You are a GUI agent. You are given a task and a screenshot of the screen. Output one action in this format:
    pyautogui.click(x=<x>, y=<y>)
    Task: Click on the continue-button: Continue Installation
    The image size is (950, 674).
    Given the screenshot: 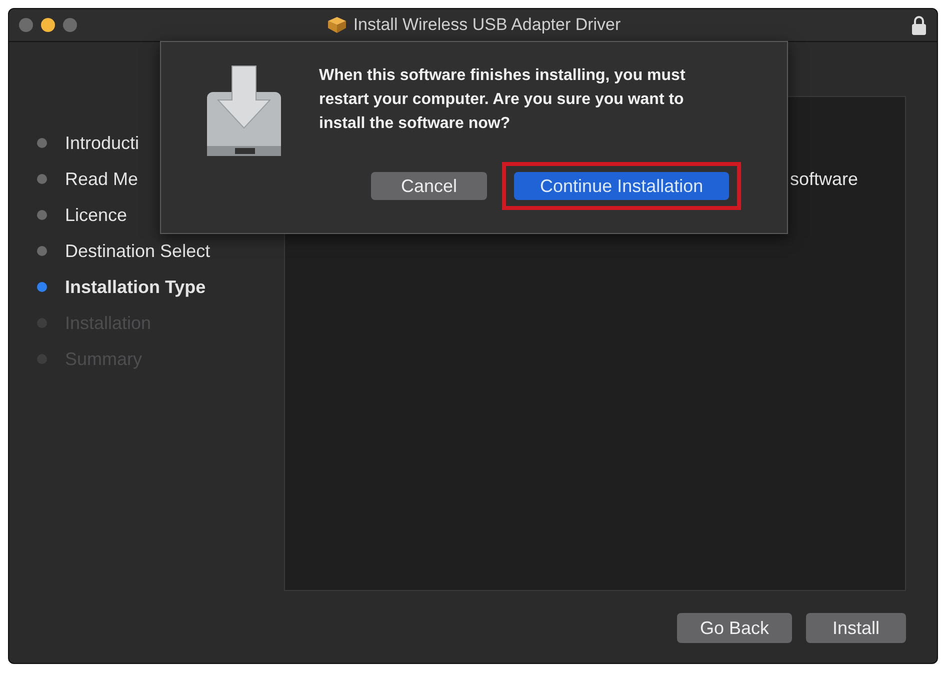 What is the action you would take?
    pyautogui.click(x=622, y=186)
    